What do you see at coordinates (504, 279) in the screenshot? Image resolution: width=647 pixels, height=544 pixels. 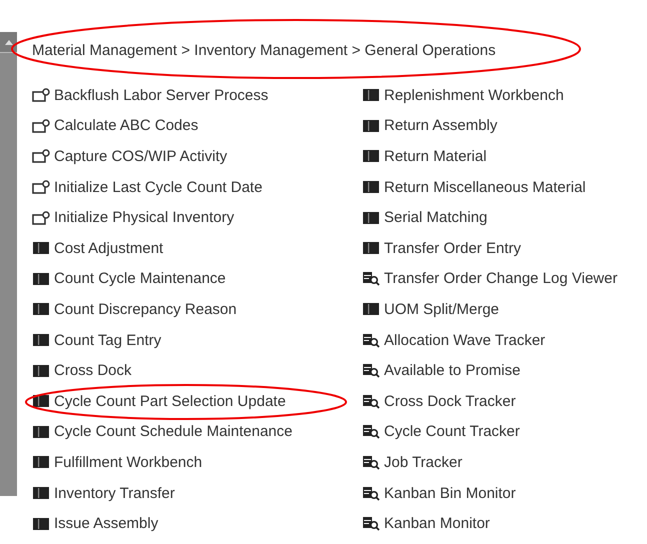 I see `menu-link: Transfer Order Change Log Viewer` at bounding box center [504, 279].